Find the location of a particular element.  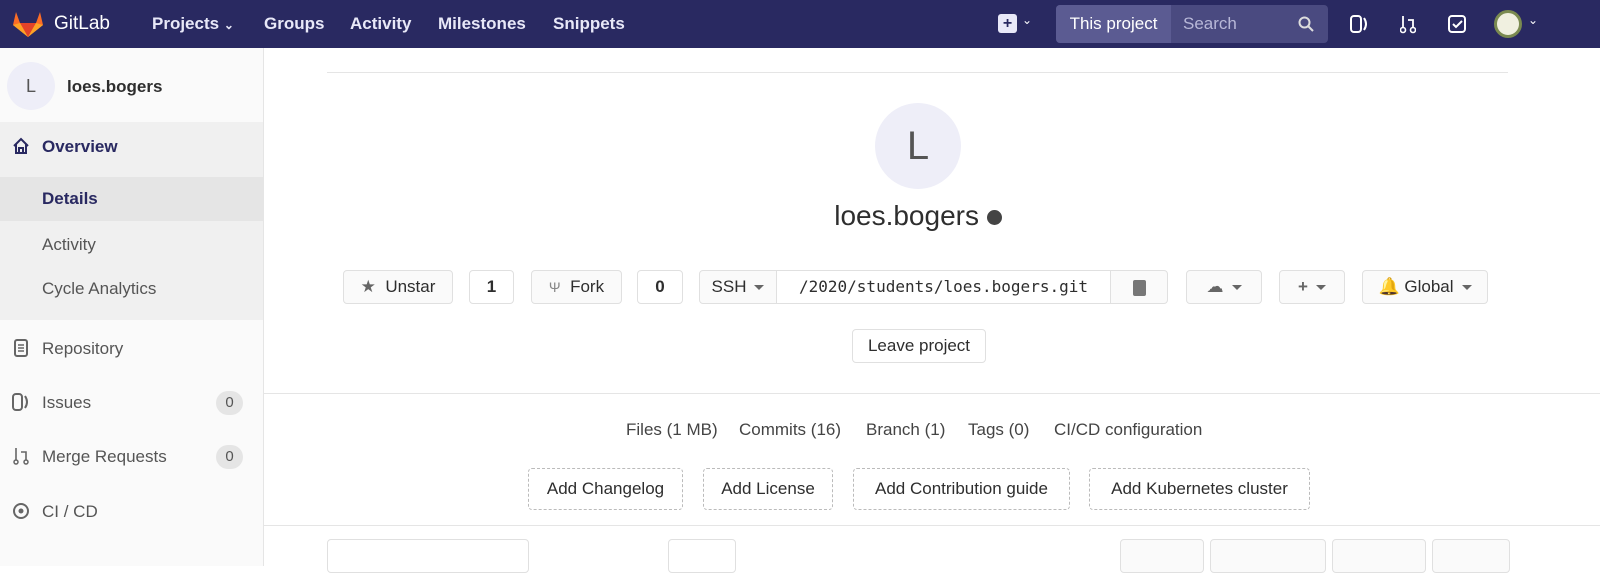

unstar-button: ★ Unstar is located at coordinates (398, 287).